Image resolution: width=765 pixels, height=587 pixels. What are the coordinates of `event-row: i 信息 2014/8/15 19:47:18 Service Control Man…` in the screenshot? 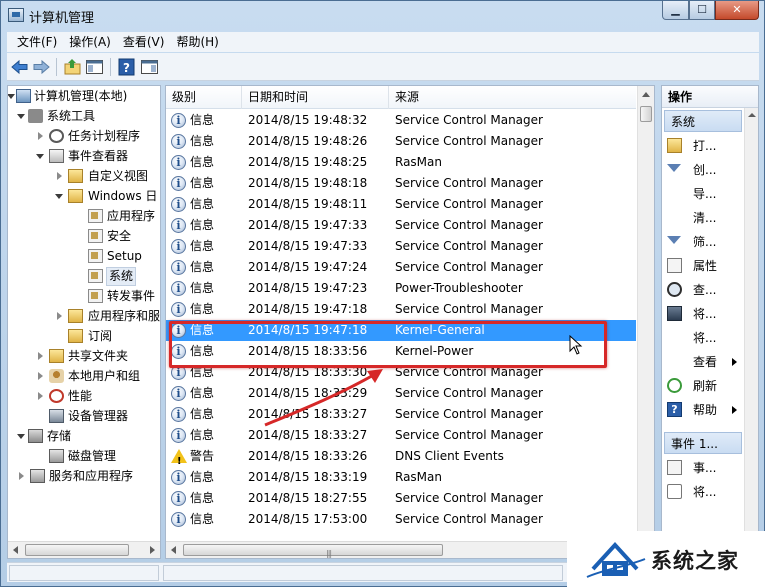 It's located at (401, 309).